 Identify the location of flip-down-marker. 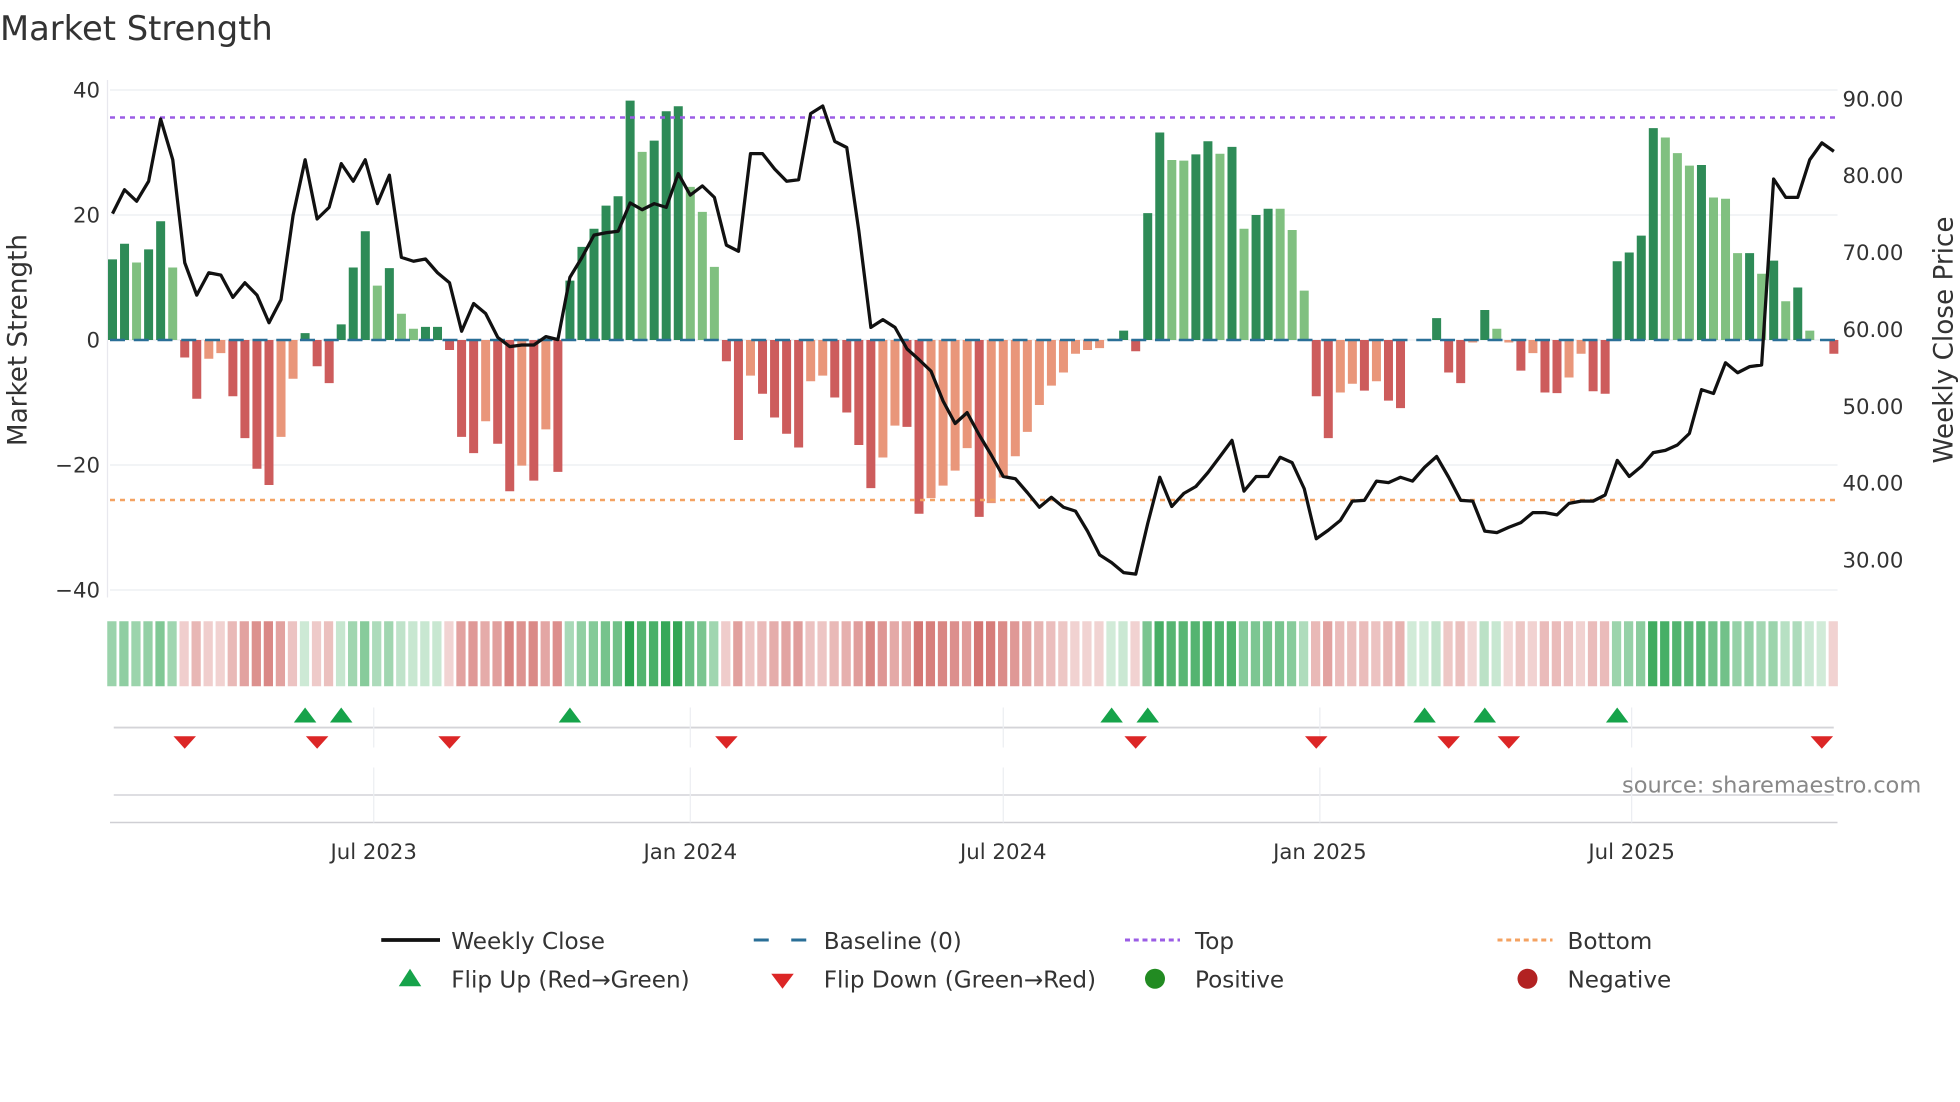
(184, 742).